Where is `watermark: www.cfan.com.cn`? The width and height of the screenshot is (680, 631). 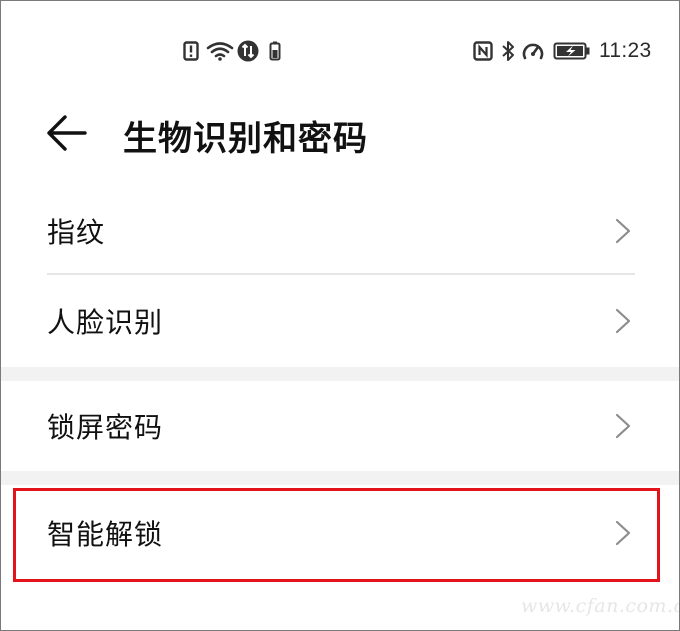
watermark: www.cfan.com.cn is located at coordinates (600, 606).